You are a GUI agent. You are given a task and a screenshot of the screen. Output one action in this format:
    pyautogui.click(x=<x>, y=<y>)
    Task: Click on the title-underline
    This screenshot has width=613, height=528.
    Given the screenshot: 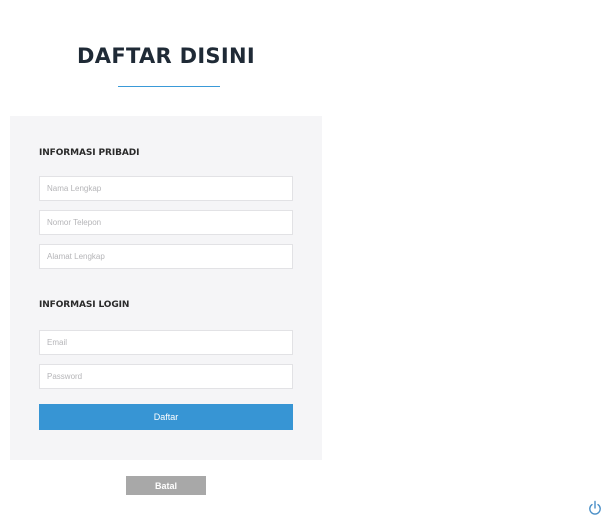 What is the action you would take?
    pyautogui.click(x=169, y=86)
    